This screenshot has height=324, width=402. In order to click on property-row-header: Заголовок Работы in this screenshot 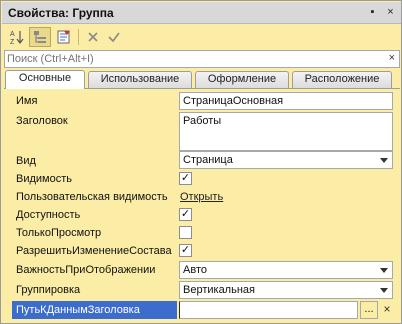, I will do `click(202, 132)`.